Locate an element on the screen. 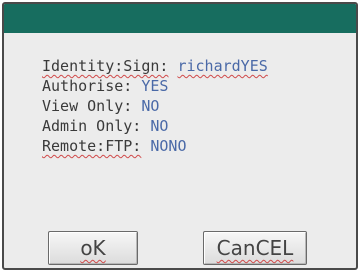 This screenshot has height=276, width=363. ok-button: oK is located at coordinates (93, 248).